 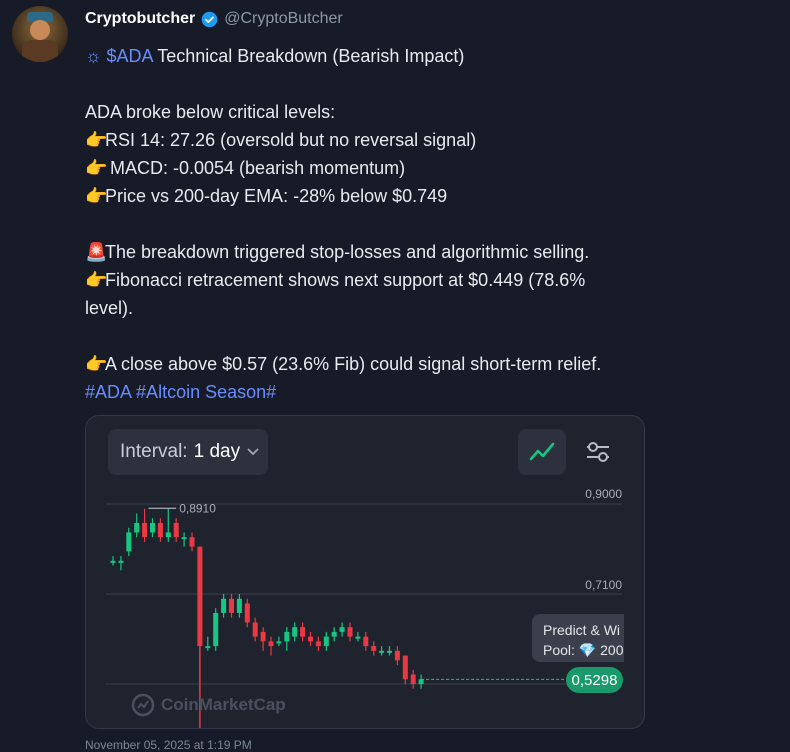 I want to click on bullet-macd: 👉 MACD: -0.0054 (bearish momentum), so click(x=365, y=168).